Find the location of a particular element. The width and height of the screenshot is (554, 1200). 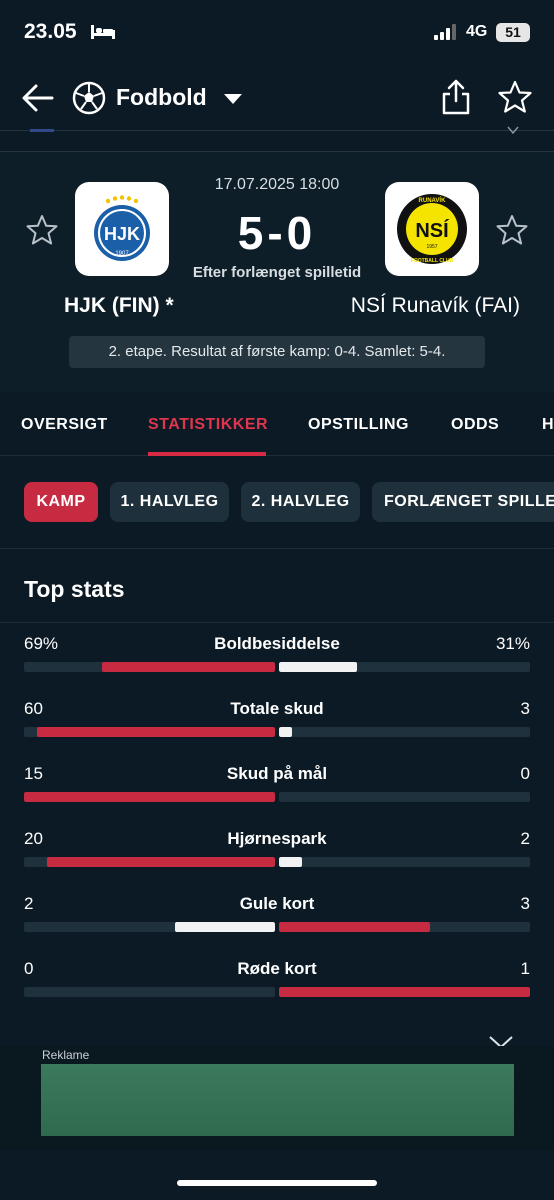

chevron-up-icon is located at coordinates (513, 130).